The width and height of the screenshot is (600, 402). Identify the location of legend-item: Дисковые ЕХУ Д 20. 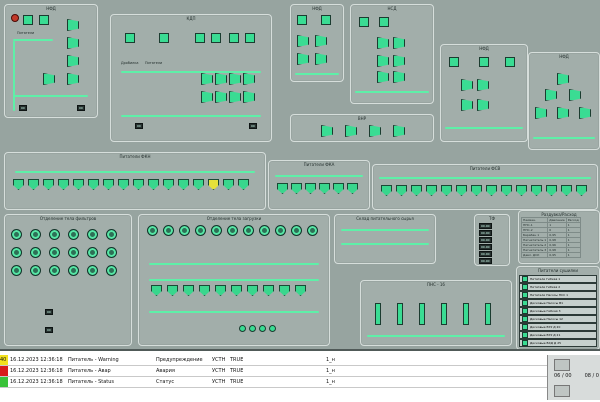
(558, 327).